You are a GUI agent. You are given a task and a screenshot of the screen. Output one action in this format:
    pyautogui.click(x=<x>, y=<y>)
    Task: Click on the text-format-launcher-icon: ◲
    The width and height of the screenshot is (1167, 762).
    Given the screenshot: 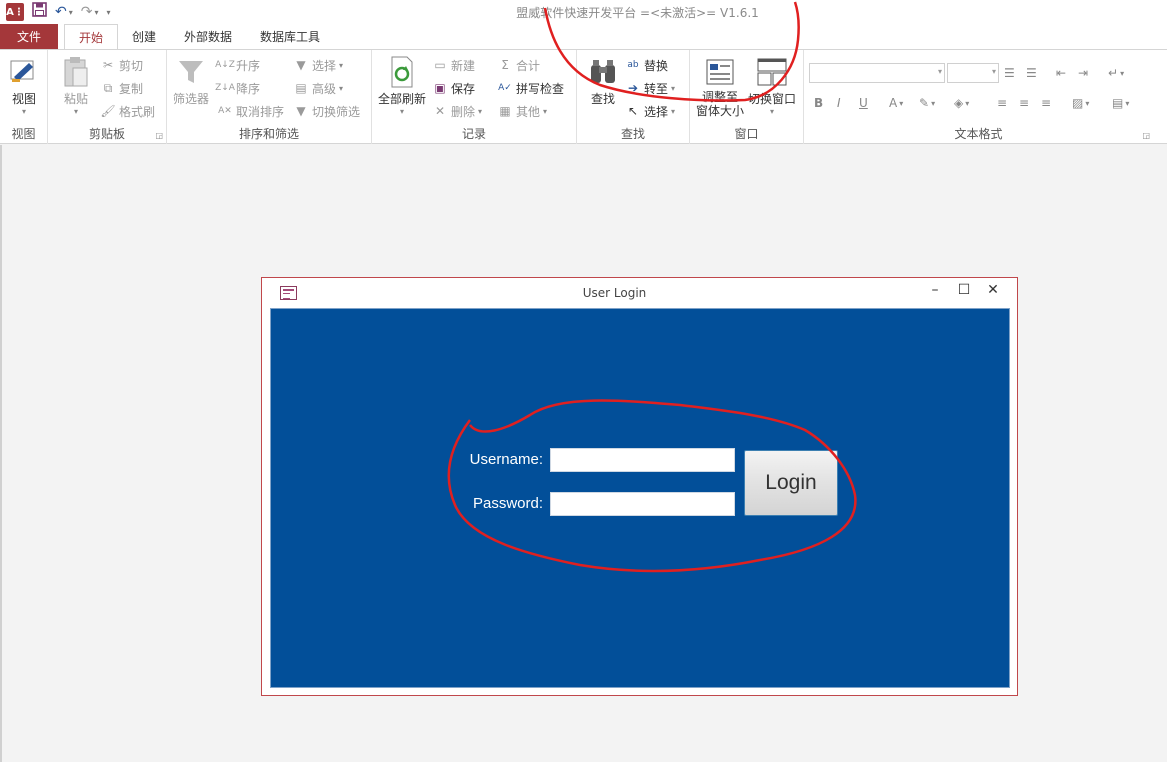 What is the action you would take?
    pyautogui.click(x=1146, y=135)
    